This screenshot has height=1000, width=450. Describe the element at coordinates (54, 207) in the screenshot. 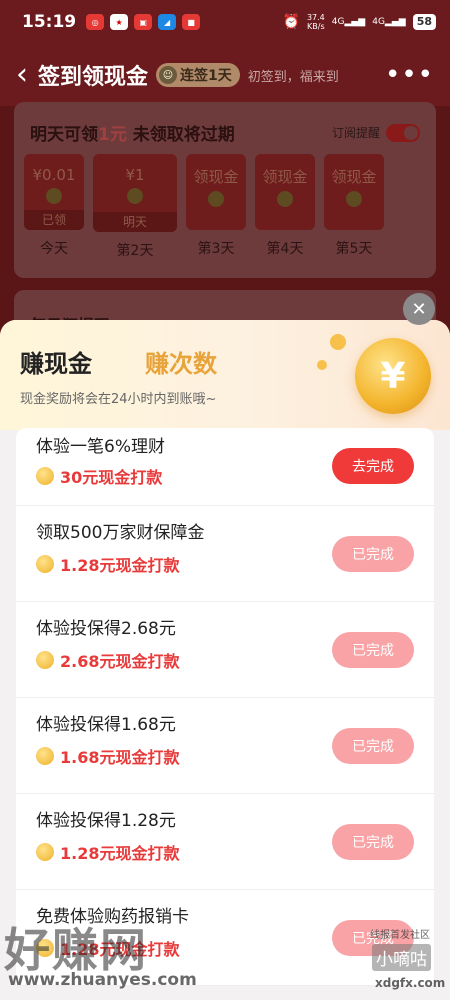

I see `checkin-day-1: ¥0.01 已领 今天` at that location.